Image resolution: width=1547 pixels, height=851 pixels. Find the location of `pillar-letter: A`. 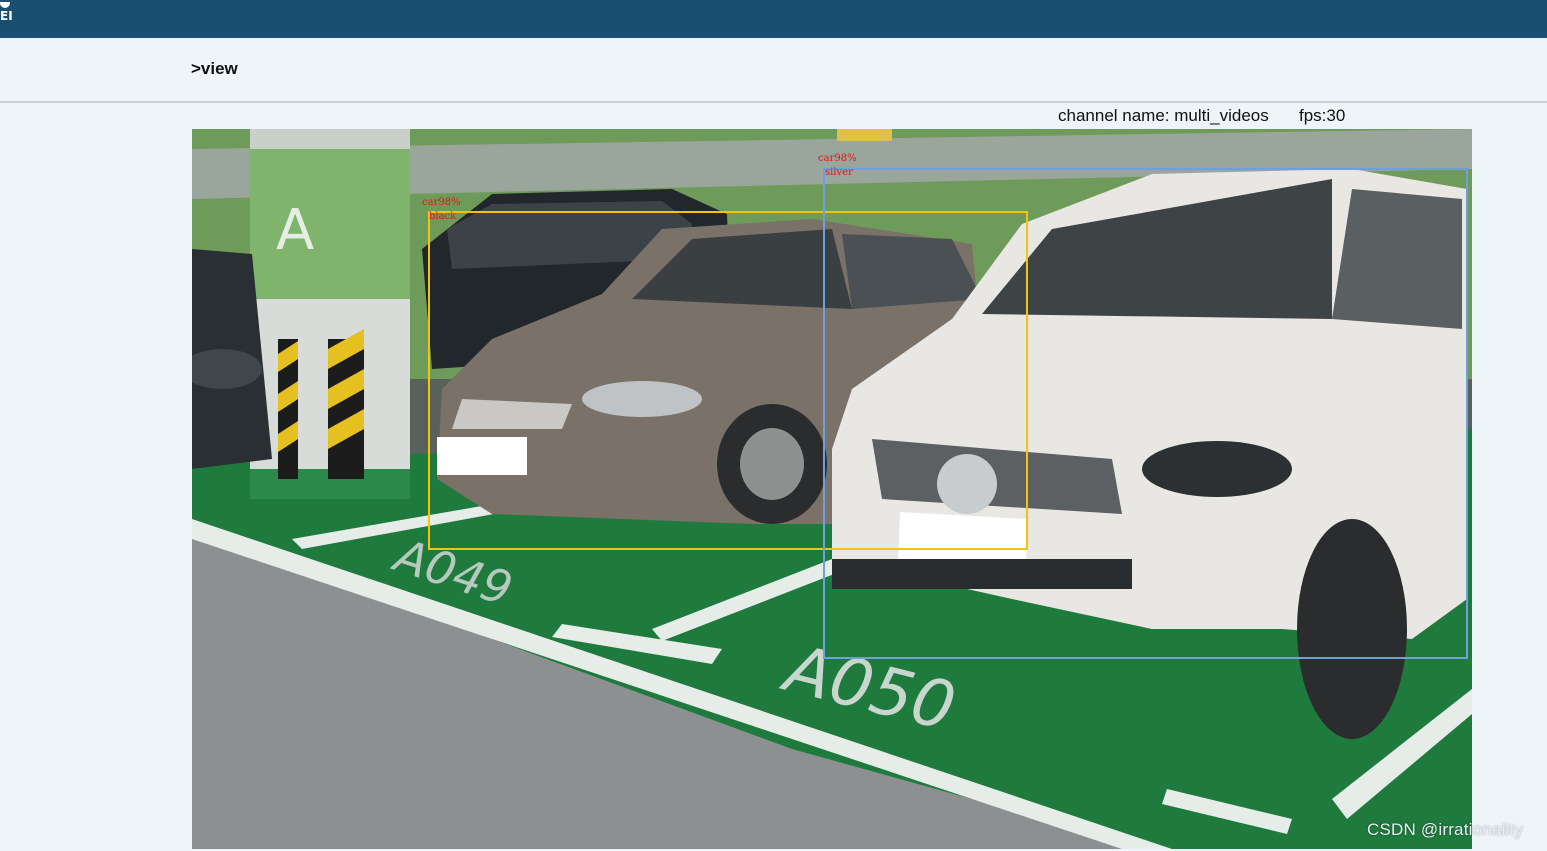

pillar-letter: A is located at coordinates (295, 230).